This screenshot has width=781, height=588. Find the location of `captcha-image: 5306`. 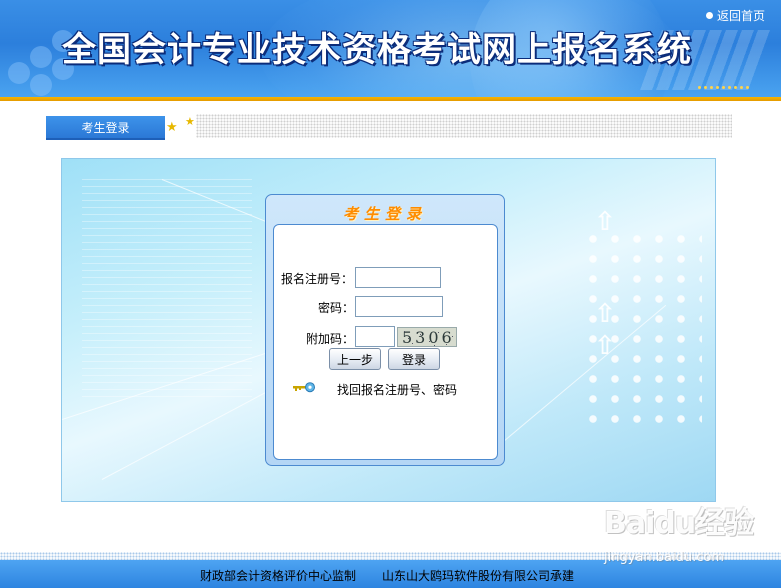

captcha-image: 5306 is located at coordinates (427, 337).